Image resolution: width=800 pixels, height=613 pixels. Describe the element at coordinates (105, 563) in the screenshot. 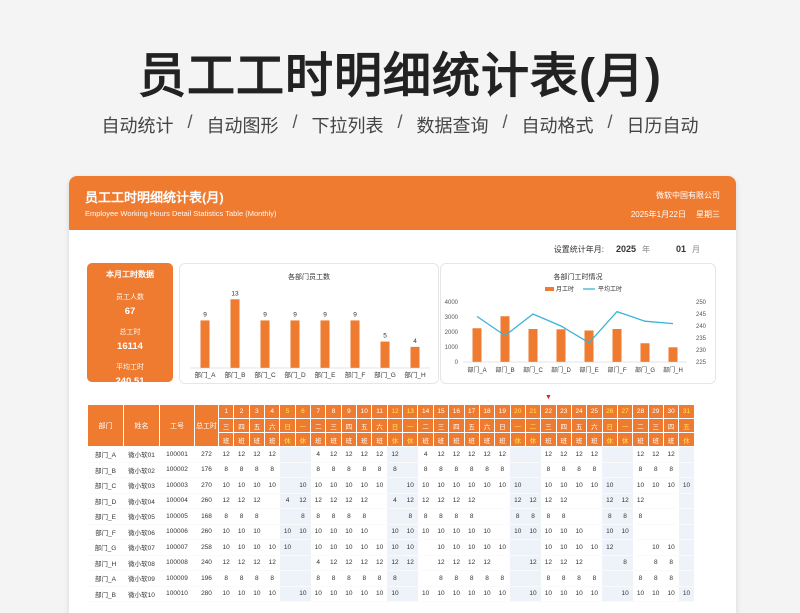

I see `dept-cell: 部门_H` at that location.